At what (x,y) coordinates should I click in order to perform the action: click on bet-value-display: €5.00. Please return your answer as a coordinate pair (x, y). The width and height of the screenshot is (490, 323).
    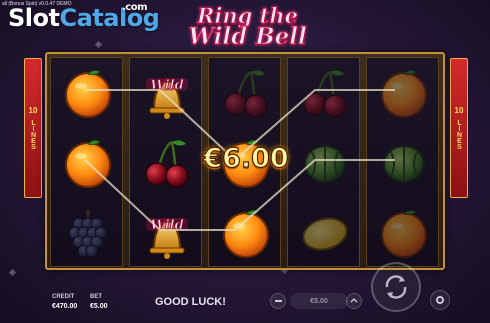
    Looking at the image, I should click on (319, 301).